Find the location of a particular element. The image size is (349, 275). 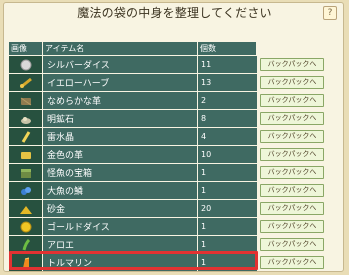

table-row: ゴールドダイス 1 バックパックへ is located at coordinates (174, 226).